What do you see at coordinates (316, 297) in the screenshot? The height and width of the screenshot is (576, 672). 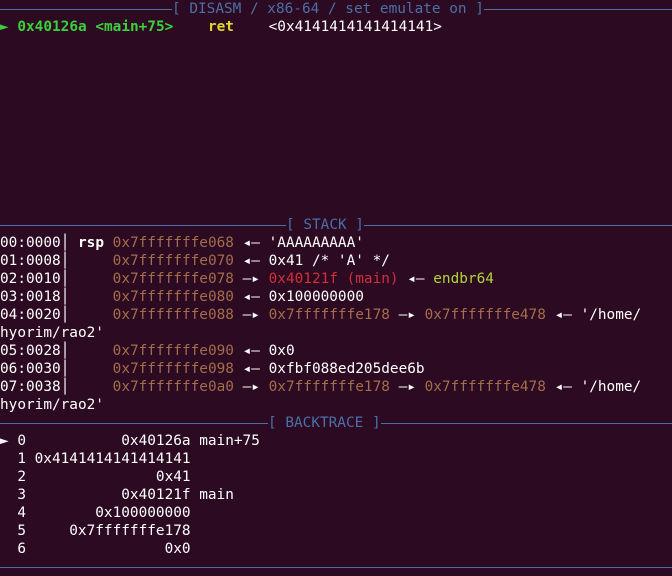 I see `stack-value: 0x100000000` at bounding box center [316, 297].